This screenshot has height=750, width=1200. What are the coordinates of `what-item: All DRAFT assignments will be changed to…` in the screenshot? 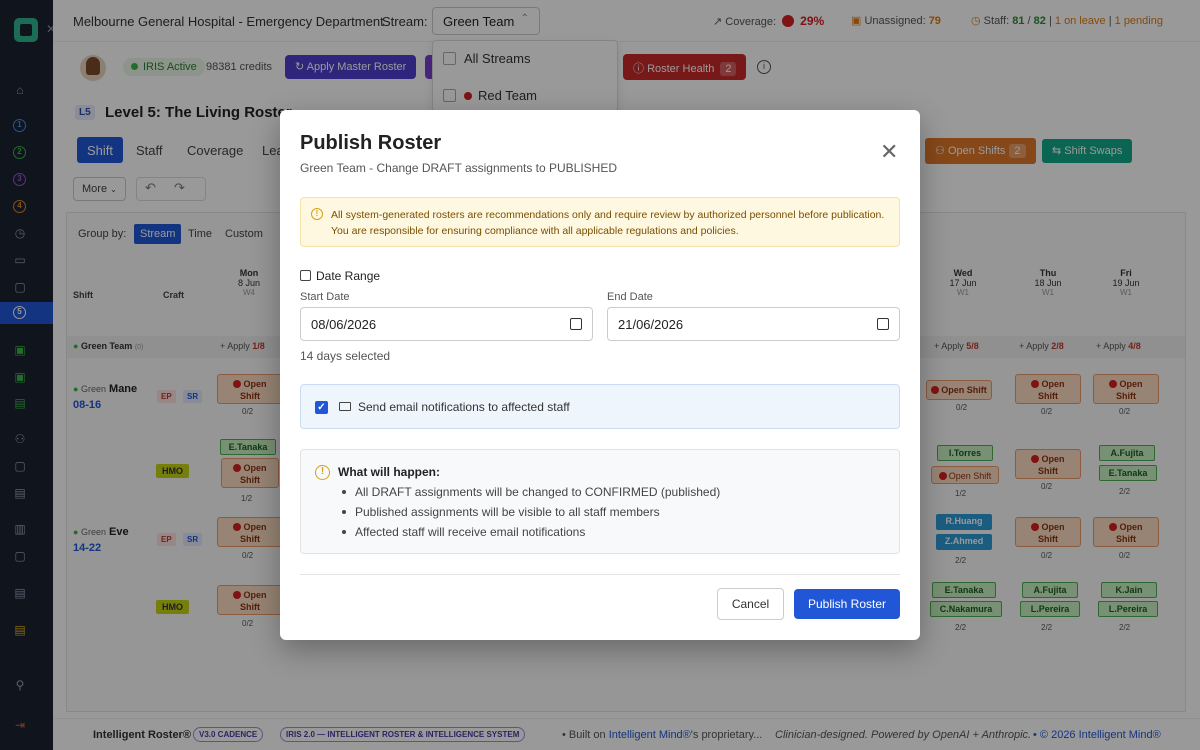 It's located at (531, 492).